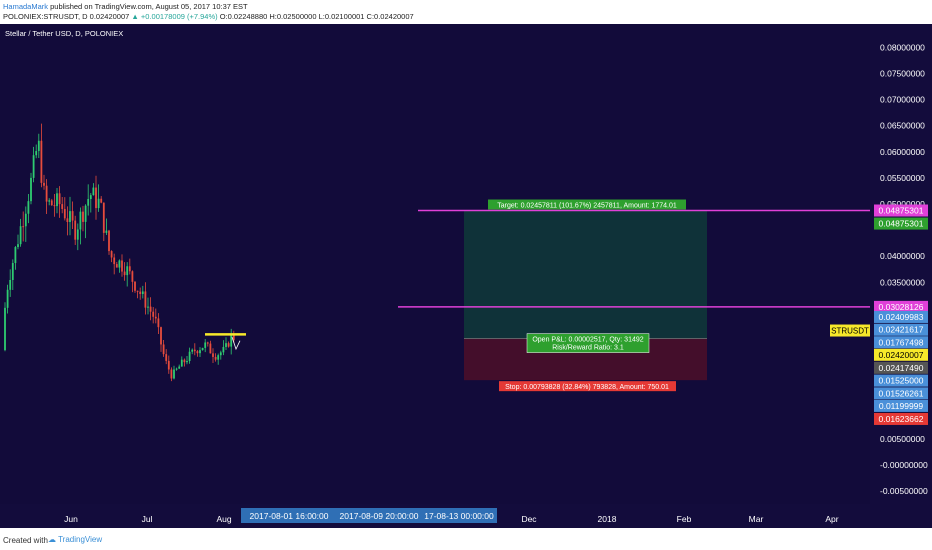 This screenshot has width=932, height=550. I want to click on y-tick-label: 0.07500000, so click(902, 74).